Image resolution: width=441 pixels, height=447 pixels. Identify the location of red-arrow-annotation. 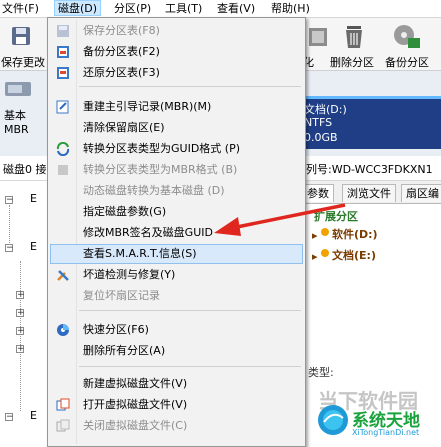
(280, 219).